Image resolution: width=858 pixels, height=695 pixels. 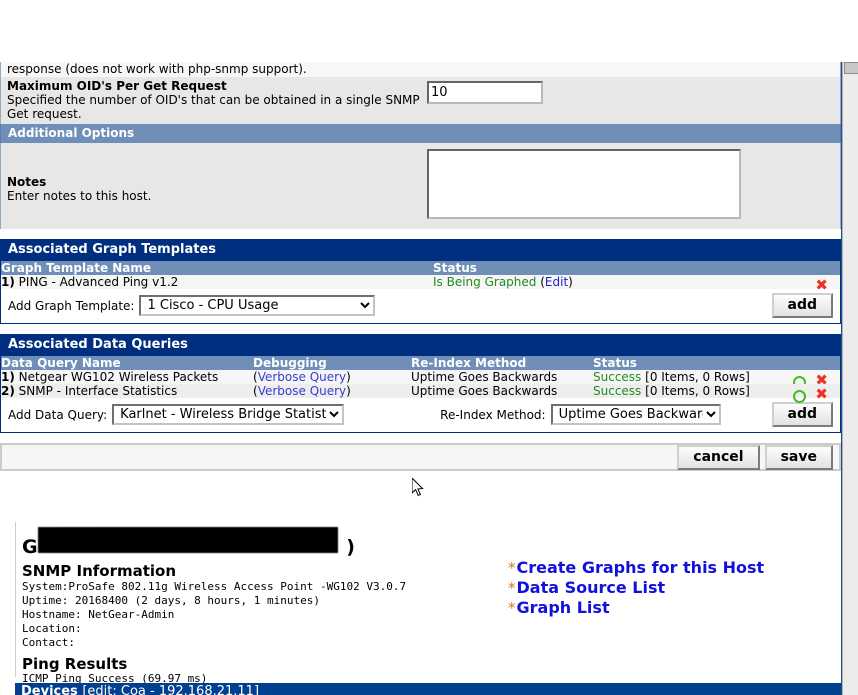 I want to click on notes-description: Enter notes to this host., so click(x=79, y=196).